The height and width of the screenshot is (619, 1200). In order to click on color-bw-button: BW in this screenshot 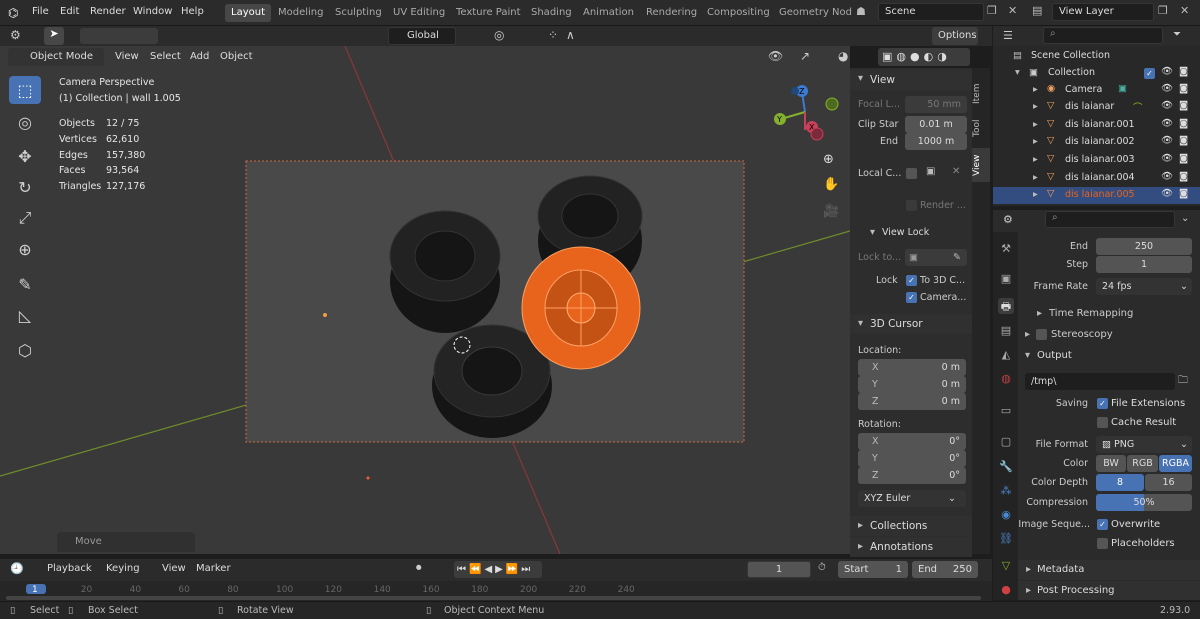, I will do `click(1111, 463)`.